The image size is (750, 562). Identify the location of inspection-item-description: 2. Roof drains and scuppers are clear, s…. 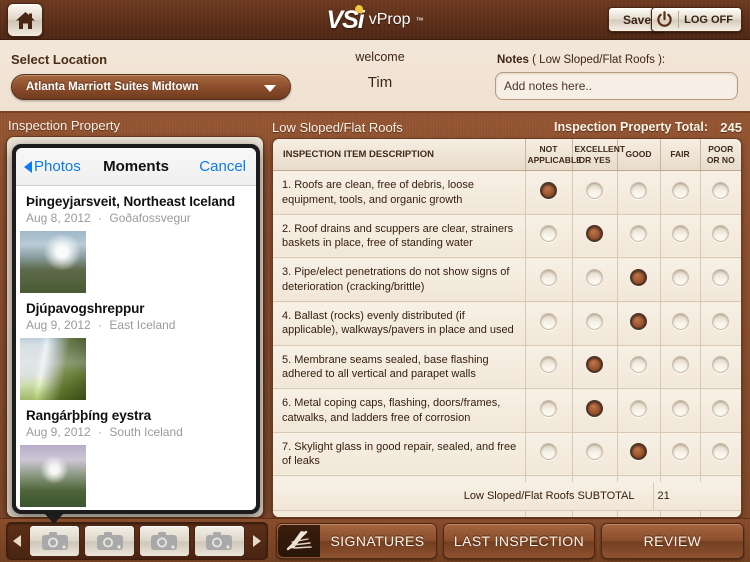
(399, 236).